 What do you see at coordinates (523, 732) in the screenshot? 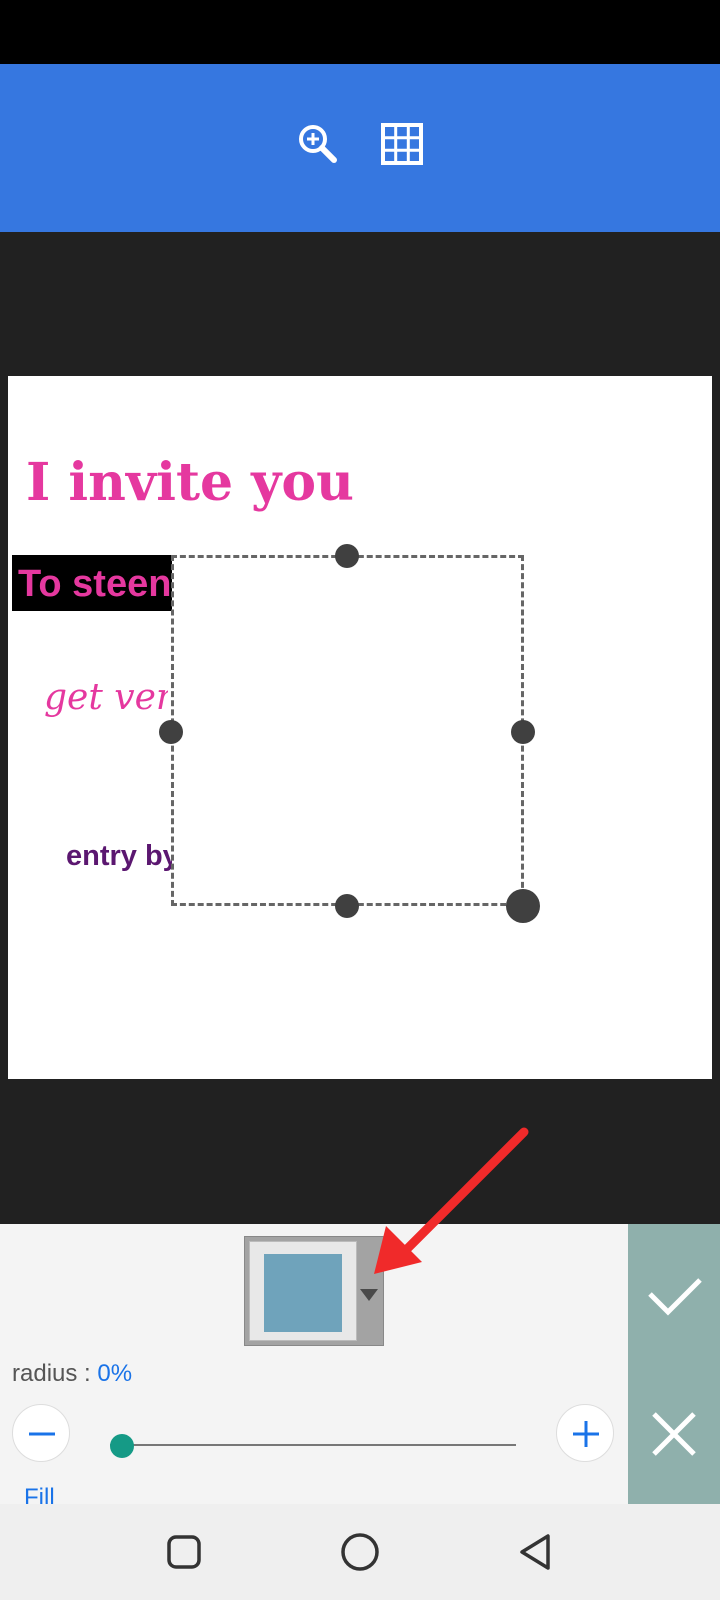
I see `resize-handle-right` at bounding box center [523, 732].